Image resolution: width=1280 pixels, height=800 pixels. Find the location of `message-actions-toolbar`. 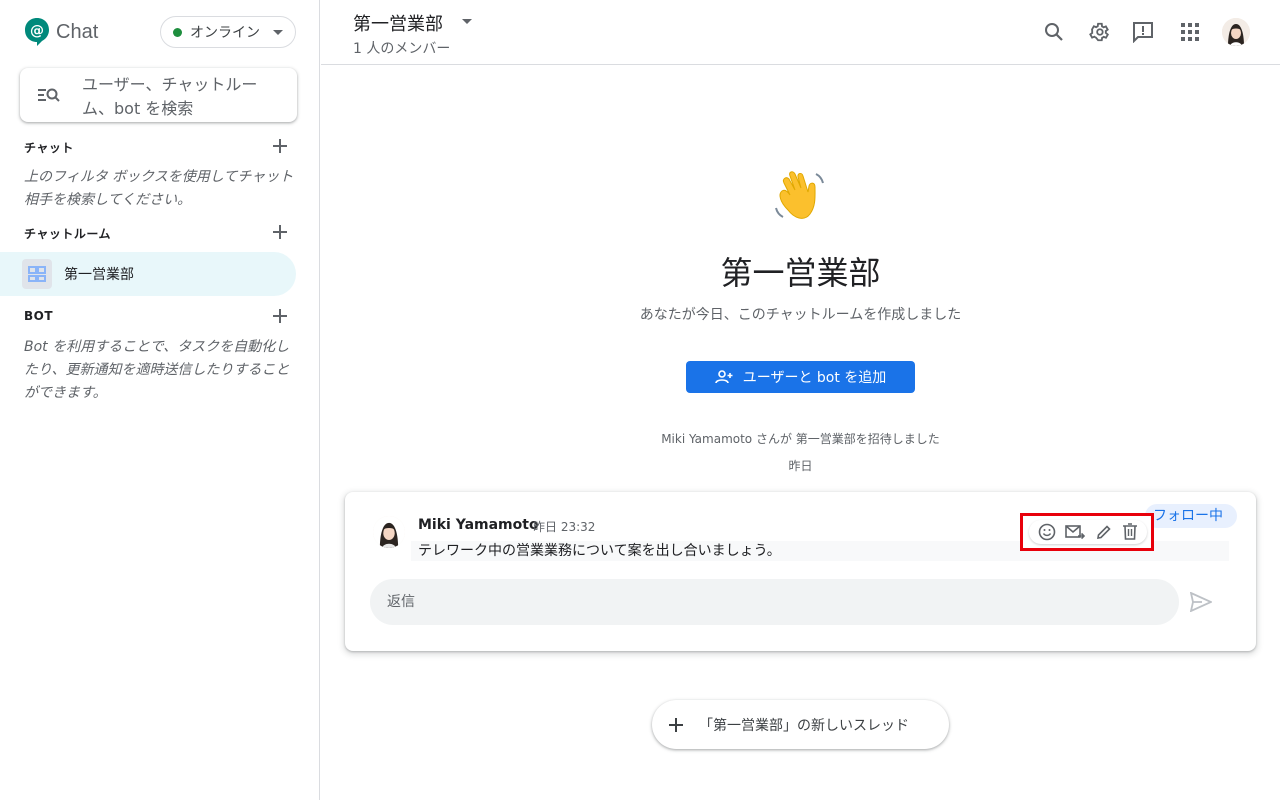

message-actions-toolbar is located at coordinates (1088, 532).